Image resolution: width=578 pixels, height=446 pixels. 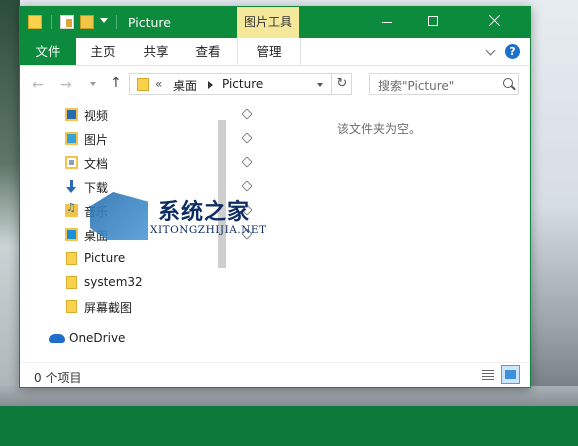 What do you see at coordinates (510, 374) in the screenshot?
I see `large-icons-view-icon` at bounding box center [510, 374].